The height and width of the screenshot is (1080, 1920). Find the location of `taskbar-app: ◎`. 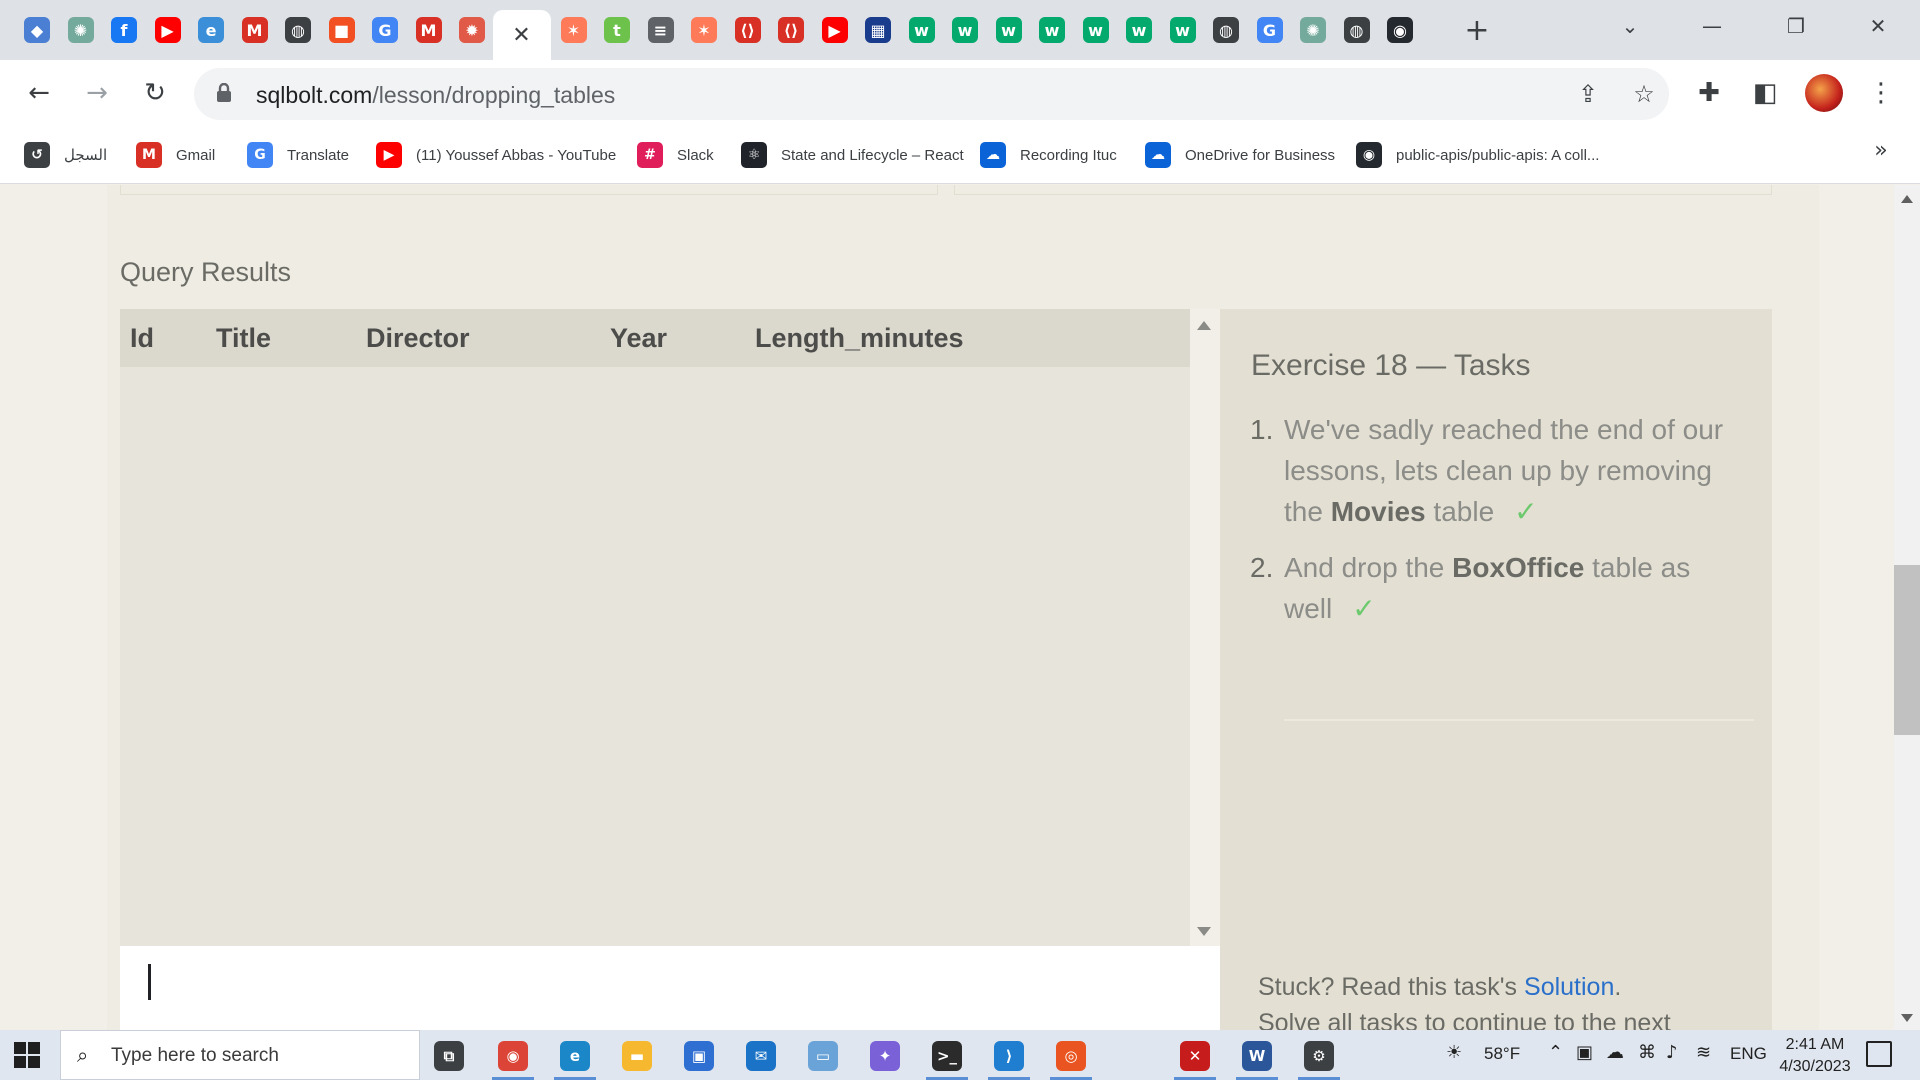

taskbar-app: ◎ is located at coordinates (1071, 1057).